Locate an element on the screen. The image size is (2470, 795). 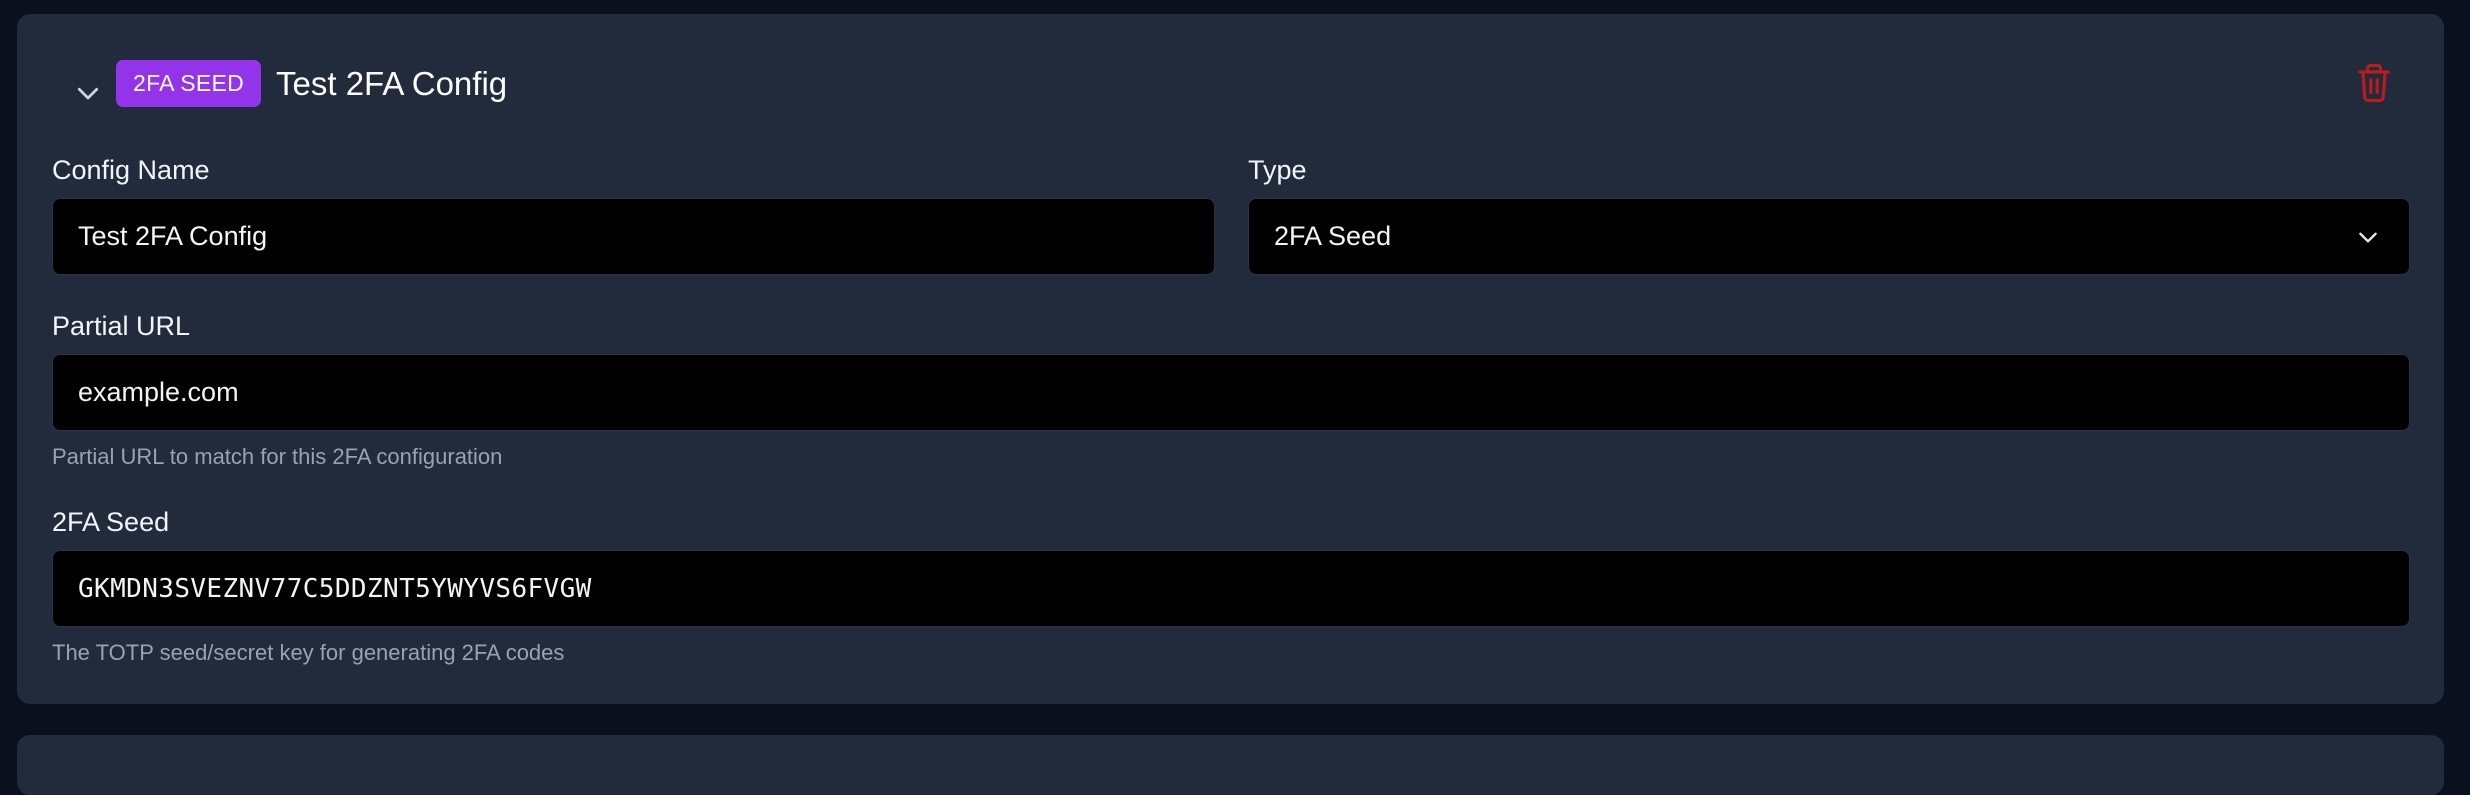
config-name-value: Test 2FA Config is located at coordinates (173, 236).